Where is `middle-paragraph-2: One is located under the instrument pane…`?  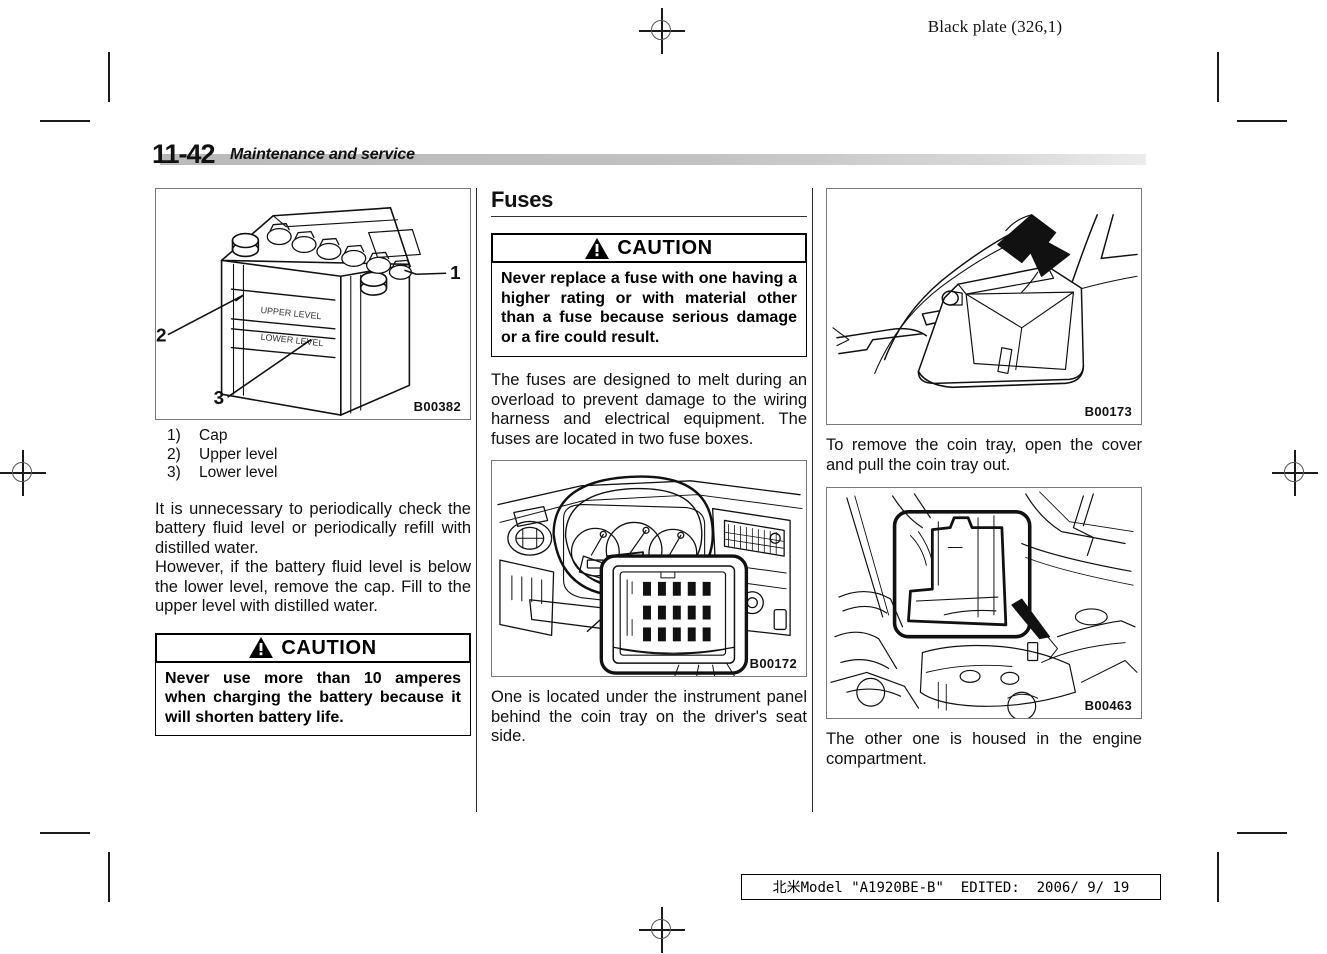 middle-paragraph-2: One is located under the instrument pane… is located at coordinates (649, 716).